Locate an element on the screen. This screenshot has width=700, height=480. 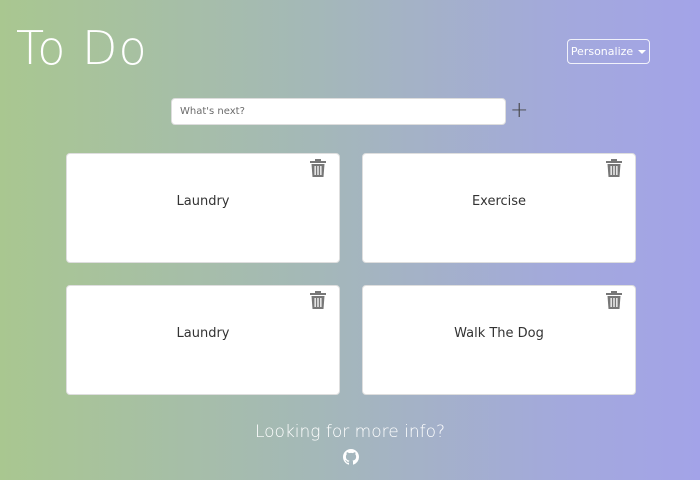
task-card: Exercise is located at coordinates (499, 208).